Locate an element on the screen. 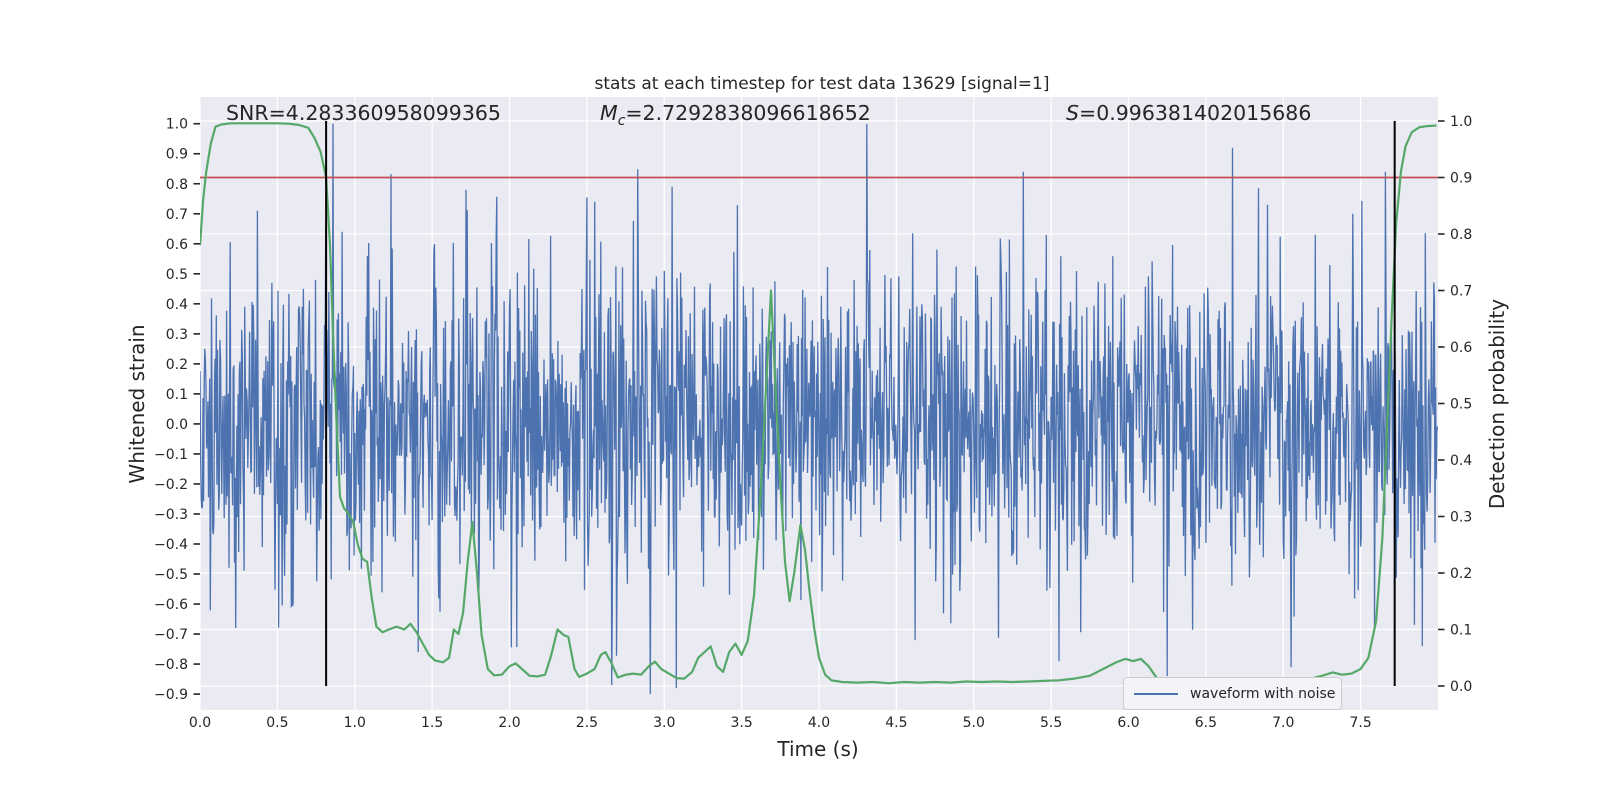 The width and height of the screenshot is (1600, 800). annotation-chirp-mass: Mc=2.7292838096618652 is located at coordinates (735, 115).